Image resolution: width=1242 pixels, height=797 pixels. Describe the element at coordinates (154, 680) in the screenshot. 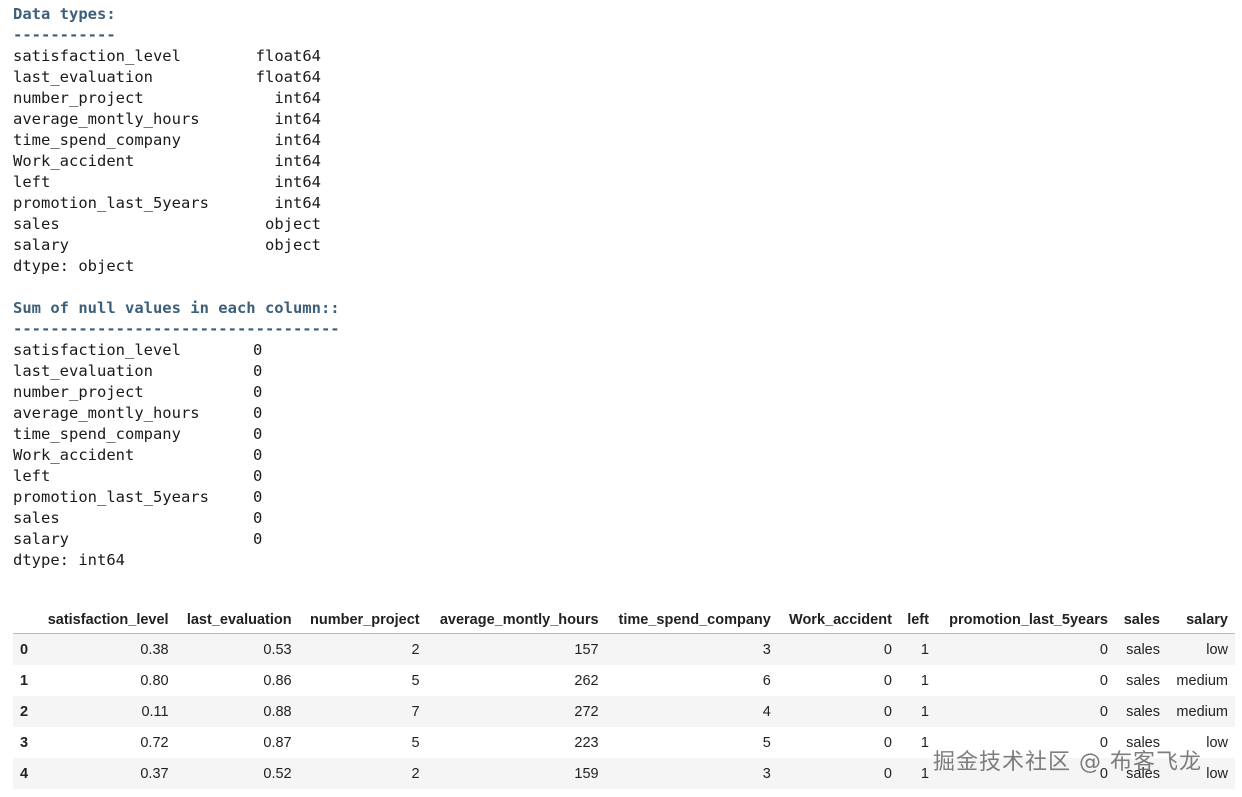

I see `table-cell: 0.80` at that location.